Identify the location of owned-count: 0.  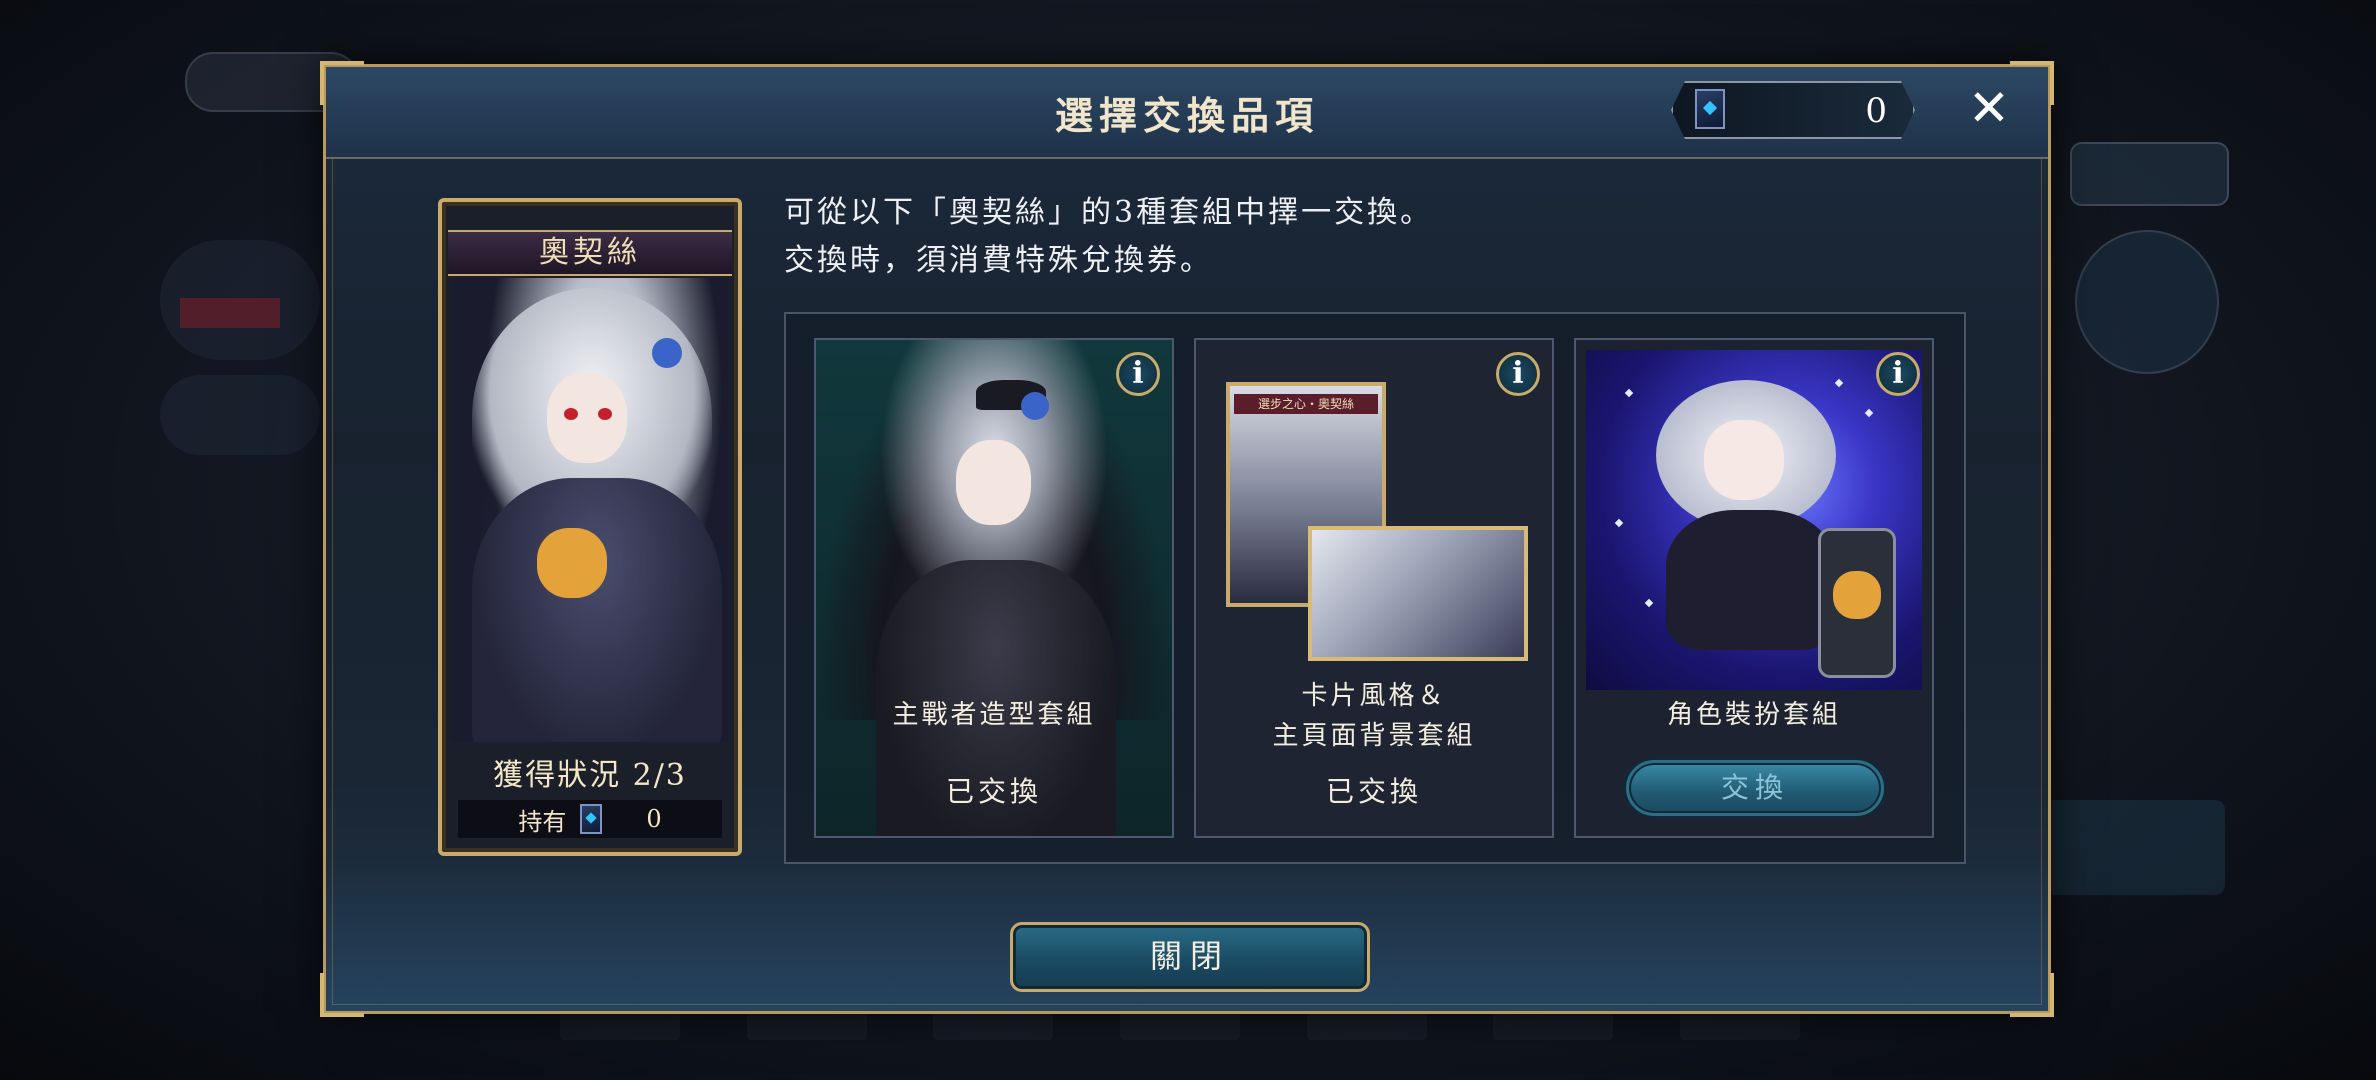
(654, 819).